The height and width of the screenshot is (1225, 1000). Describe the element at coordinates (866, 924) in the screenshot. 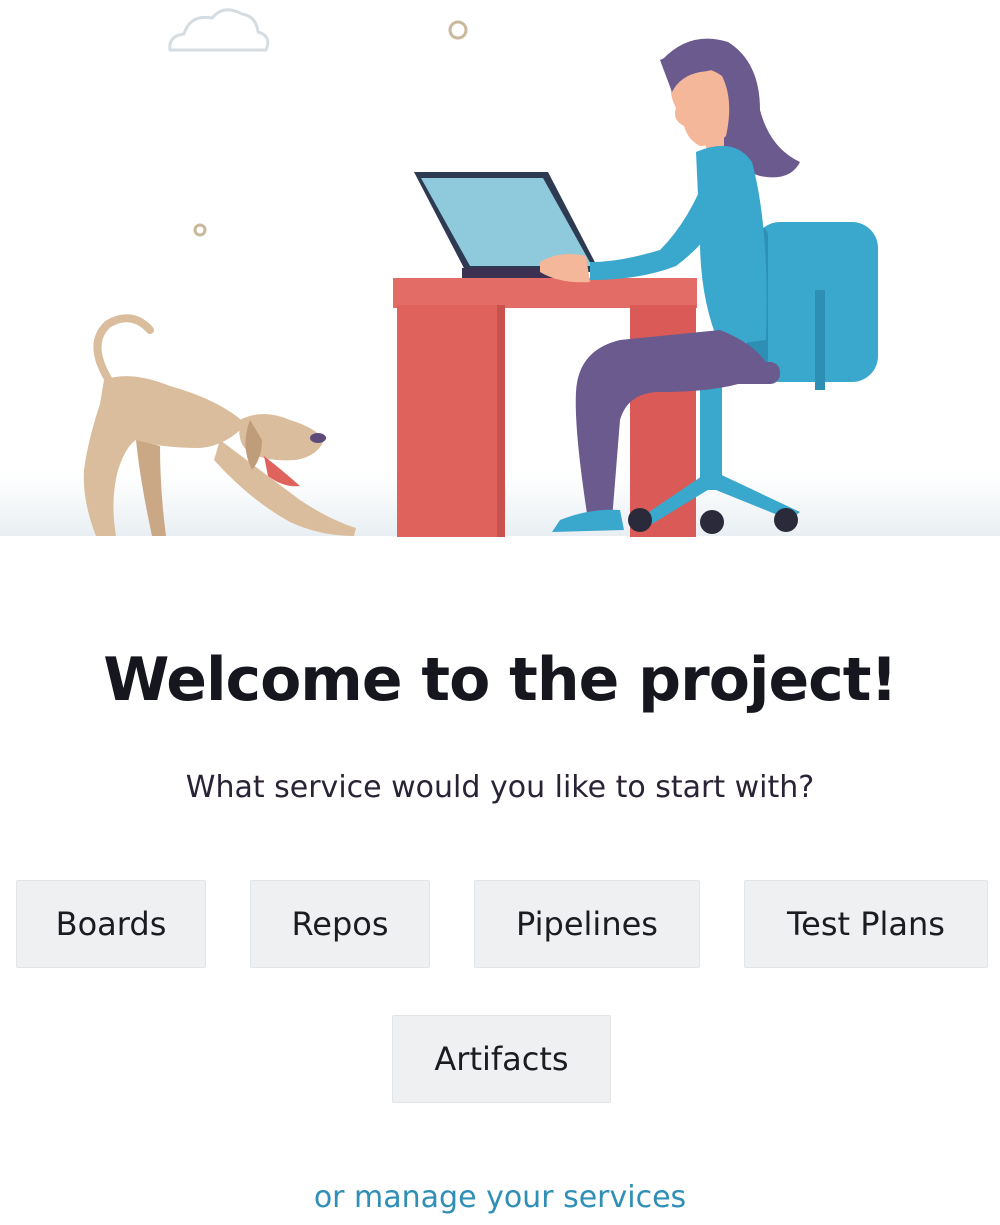

I see `test-plans-button: Test Plans` at that location.